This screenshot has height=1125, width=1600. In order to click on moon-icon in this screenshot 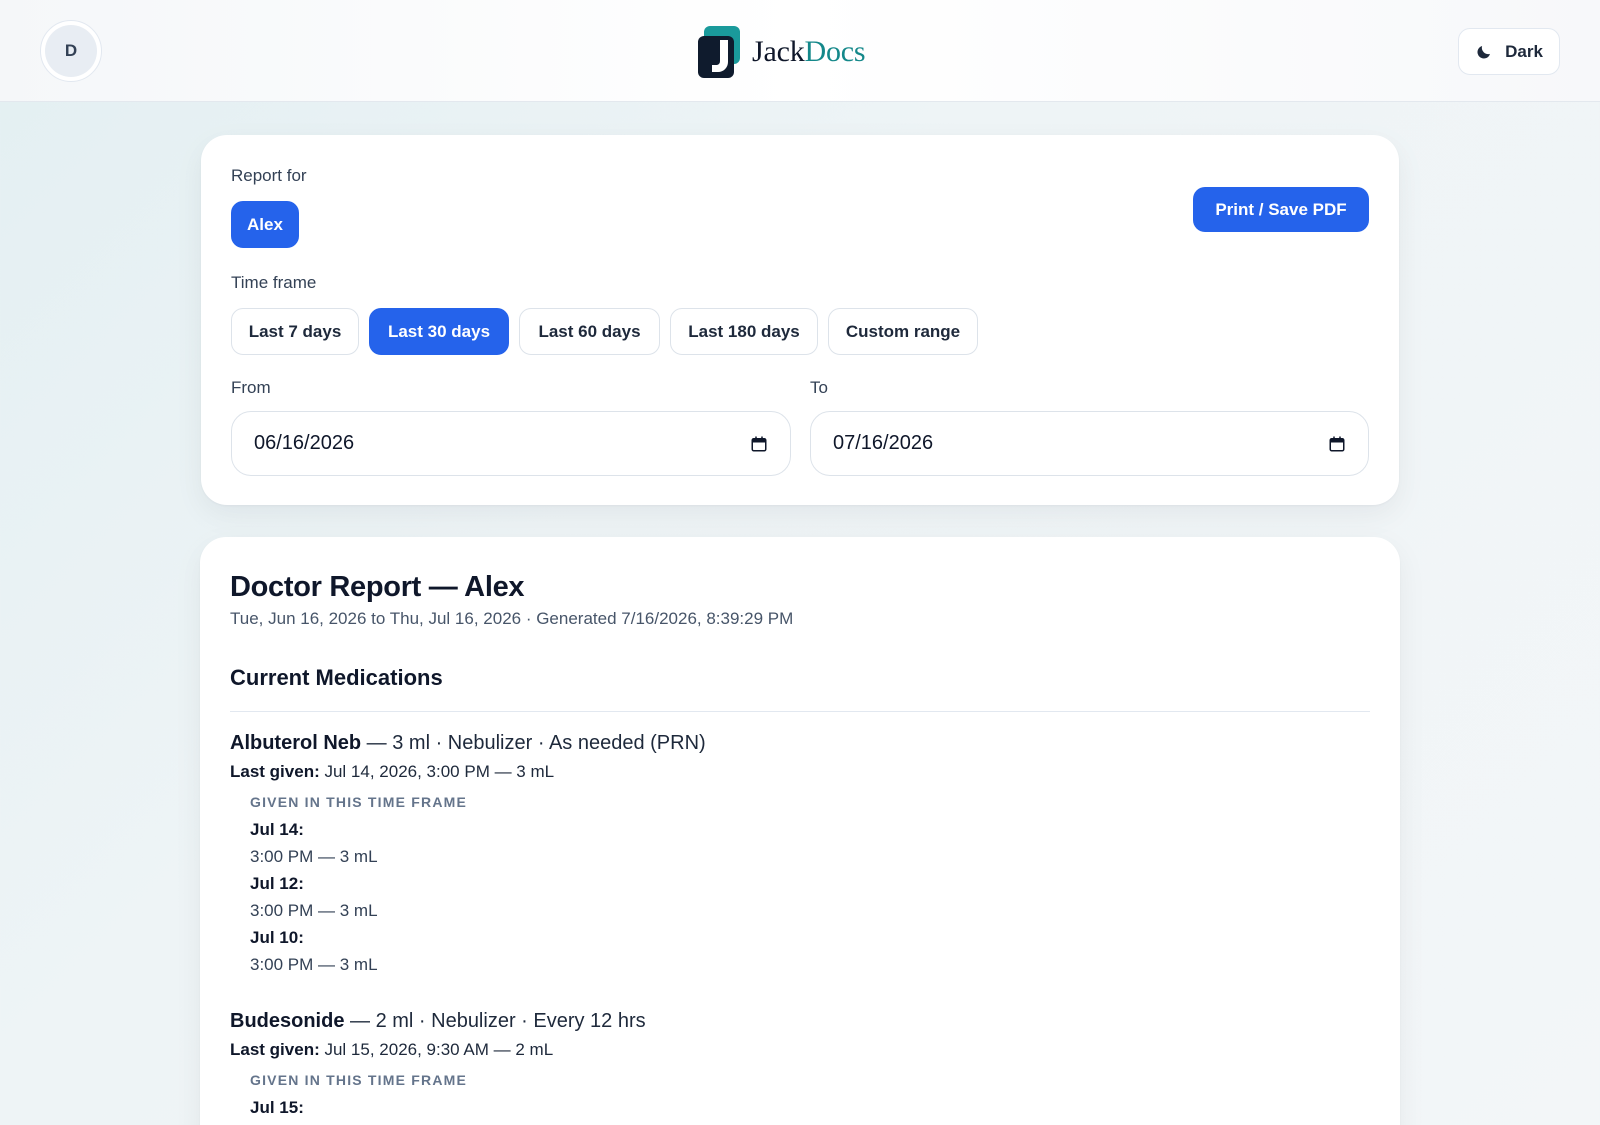, I will do `click(1484, 52)`.